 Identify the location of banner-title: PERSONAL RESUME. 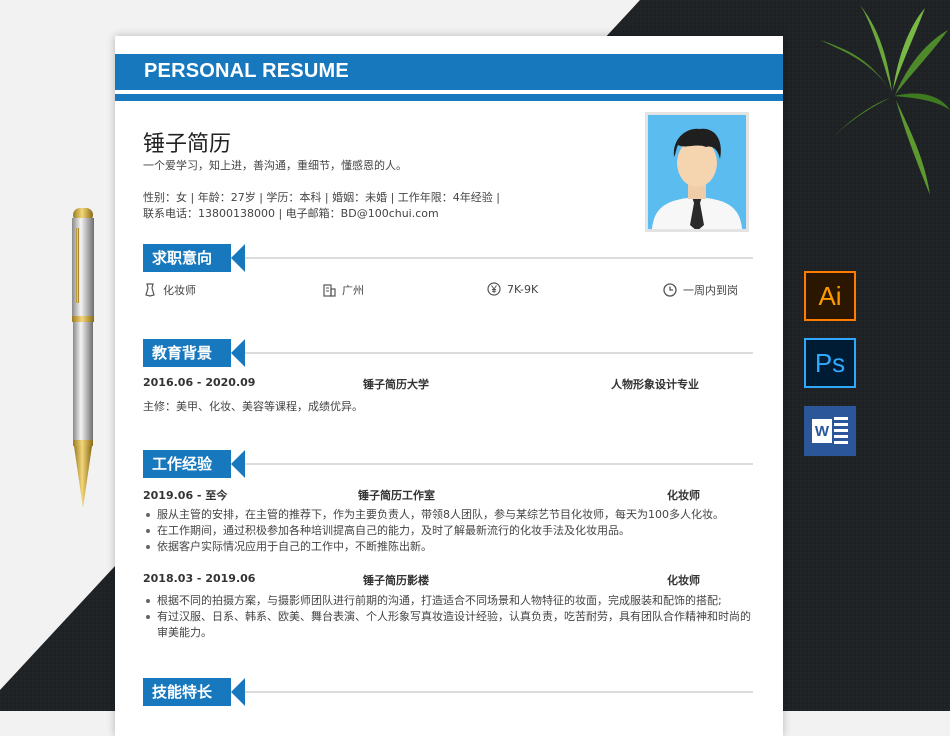
(246, 71).